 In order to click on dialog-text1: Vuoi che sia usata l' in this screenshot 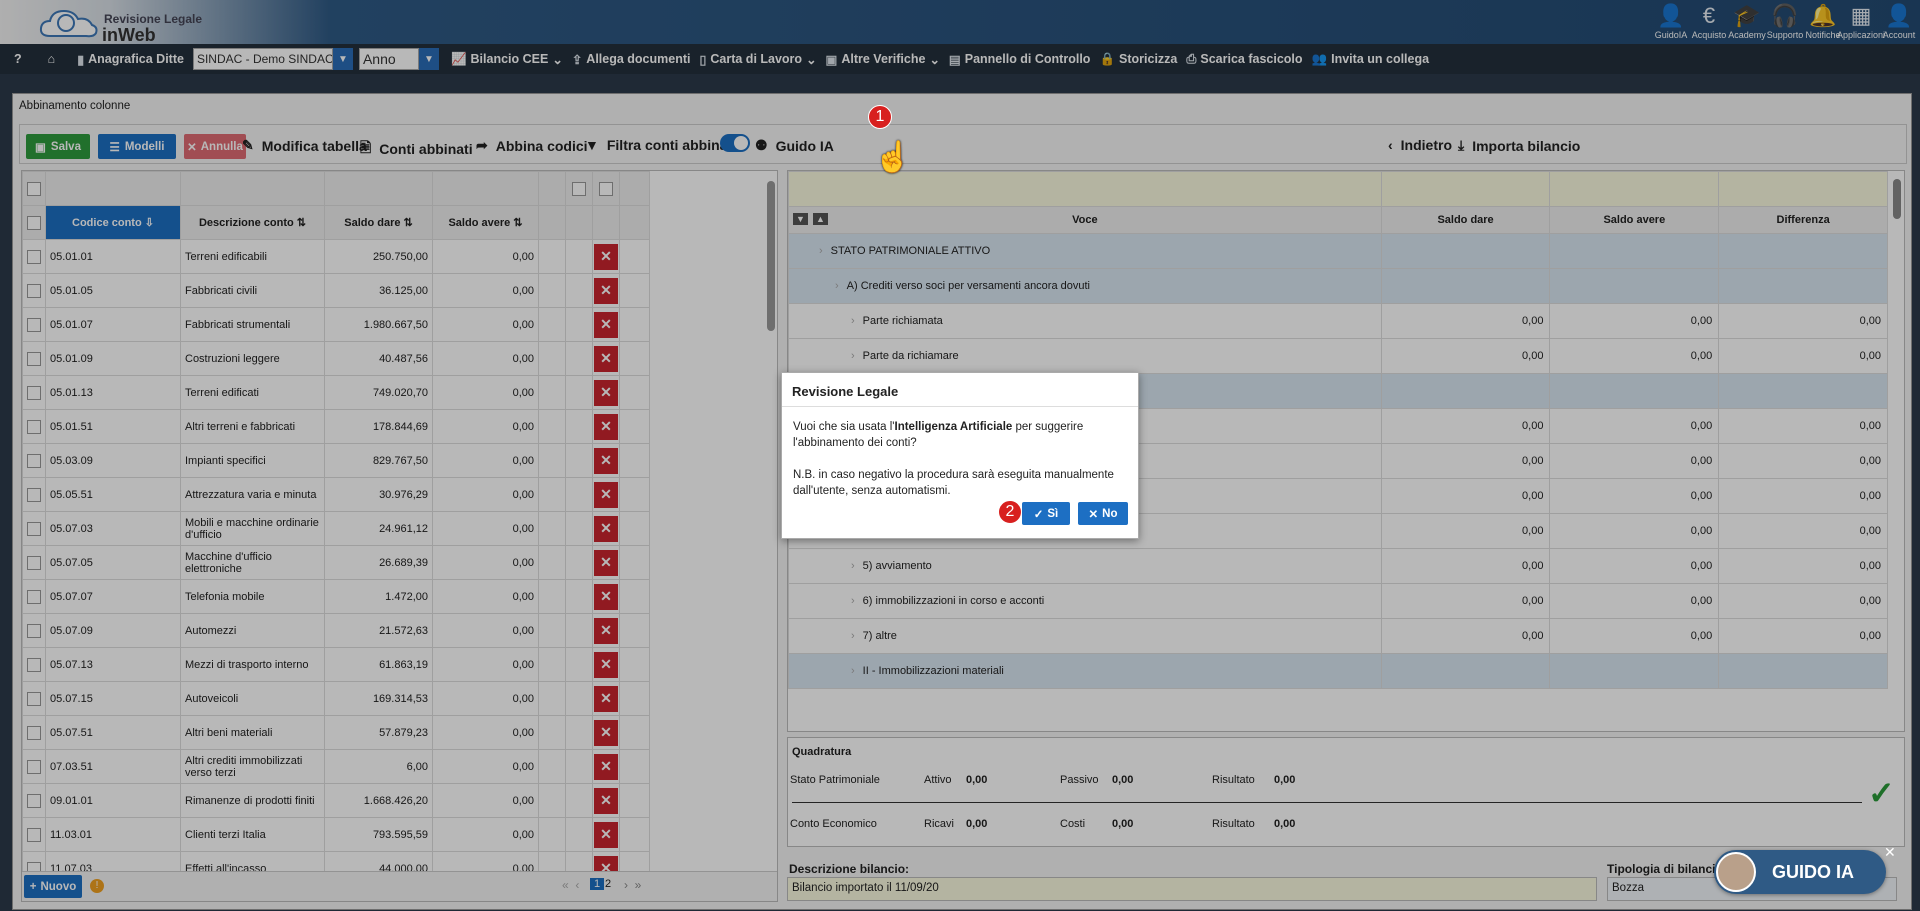, I will do `click(844, 427)`.